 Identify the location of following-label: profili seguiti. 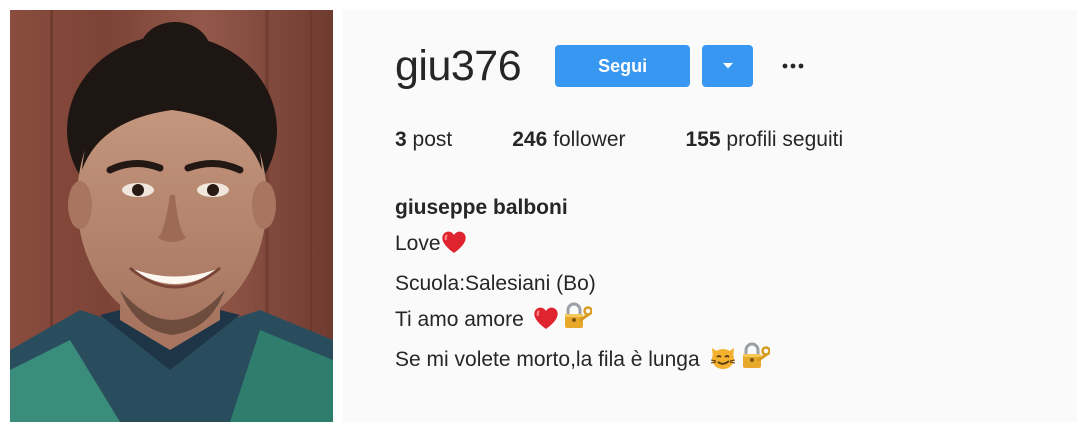
(785, 139).